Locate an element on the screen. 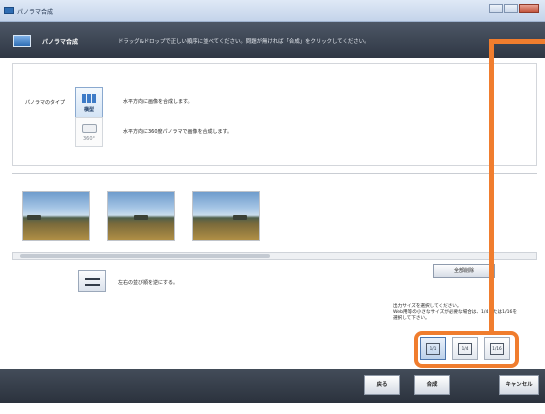 The image size is (545, 414). panorama-type-label: パノラマのタイプ is located at coordinates (45, 103).